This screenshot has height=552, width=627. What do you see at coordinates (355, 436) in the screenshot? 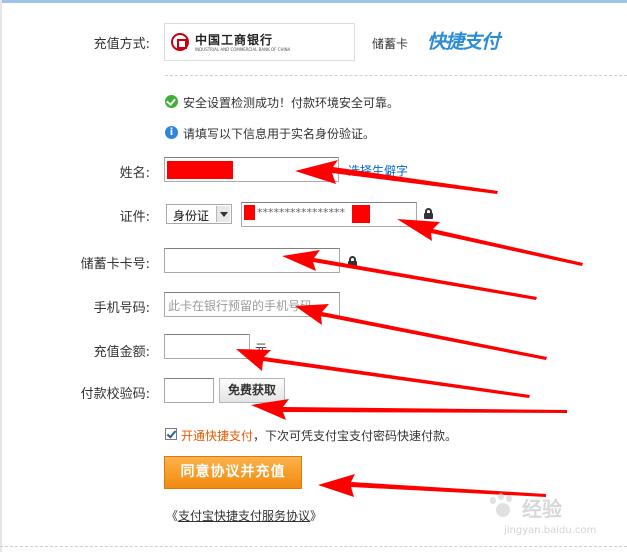
I see `quickpay-desc: ，下次可凭支付宝支付密码快速付款。` at bounding box center [355, 436].